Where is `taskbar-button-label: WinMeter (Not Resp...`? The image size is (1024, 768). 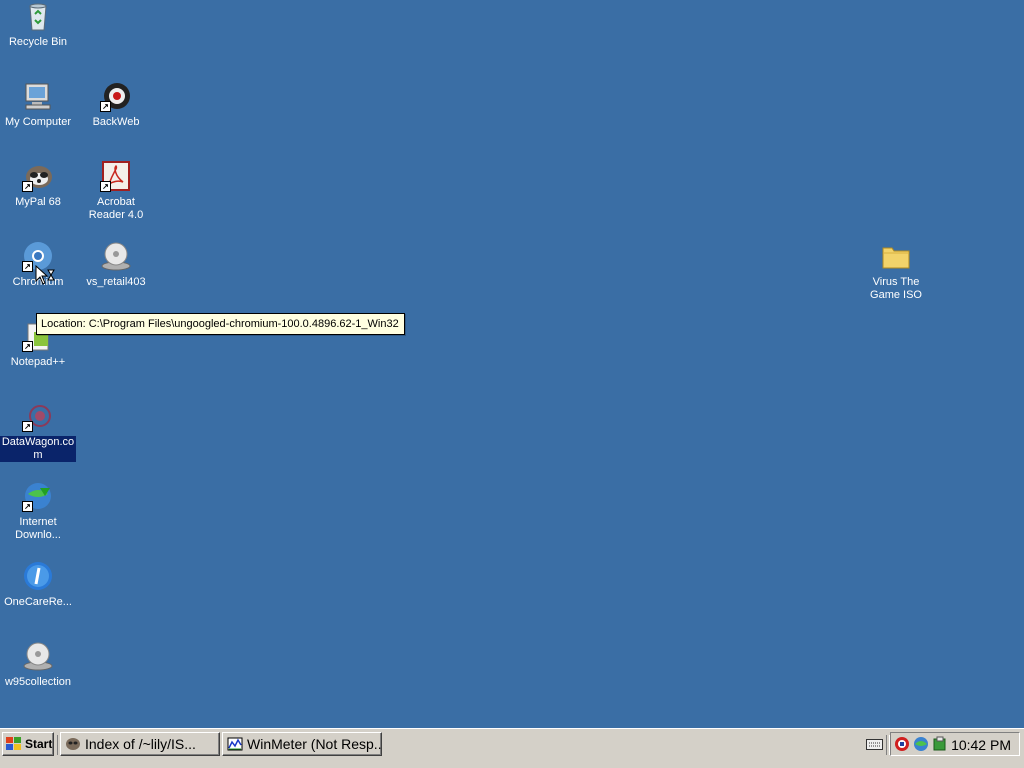
taskbar-button-label: WinMeter (Not Resp... is located at coordinates (314, 744).